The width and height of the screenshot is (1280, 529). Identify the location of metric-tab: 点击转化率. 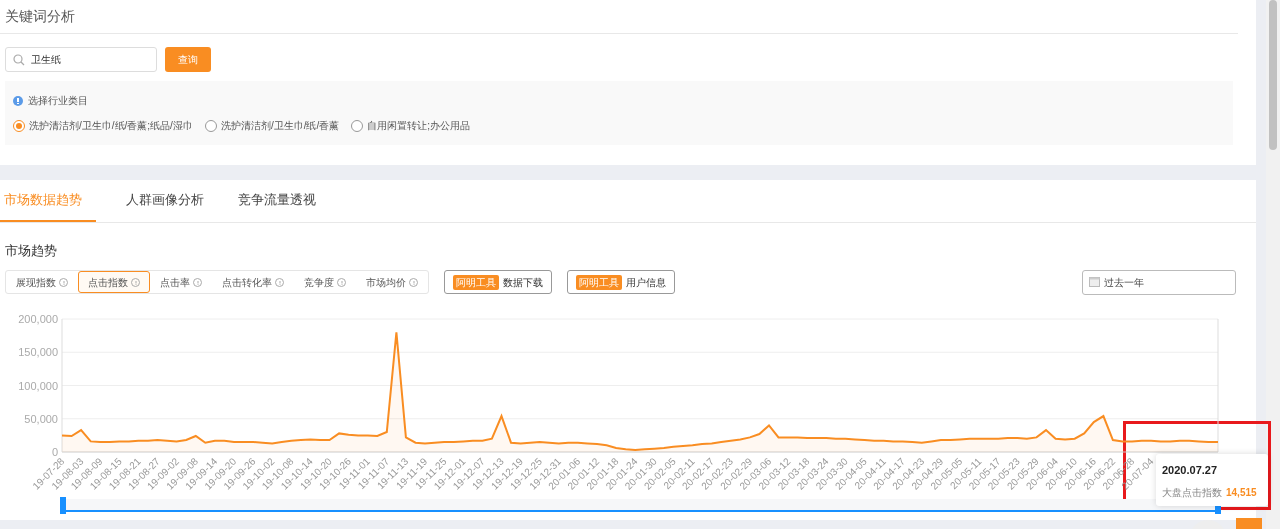
(253, 282).